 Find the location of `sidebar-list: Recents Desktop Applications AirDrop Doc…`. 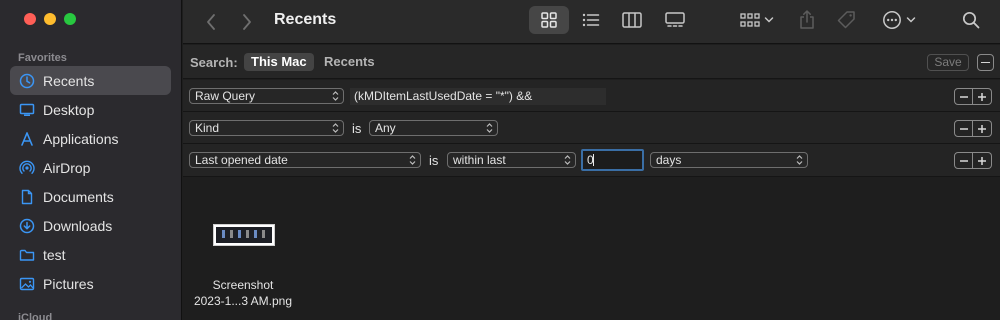

sidebar-list: Recents Desktop Applications AirDrop Doc… is located at coordinates (90, 182).